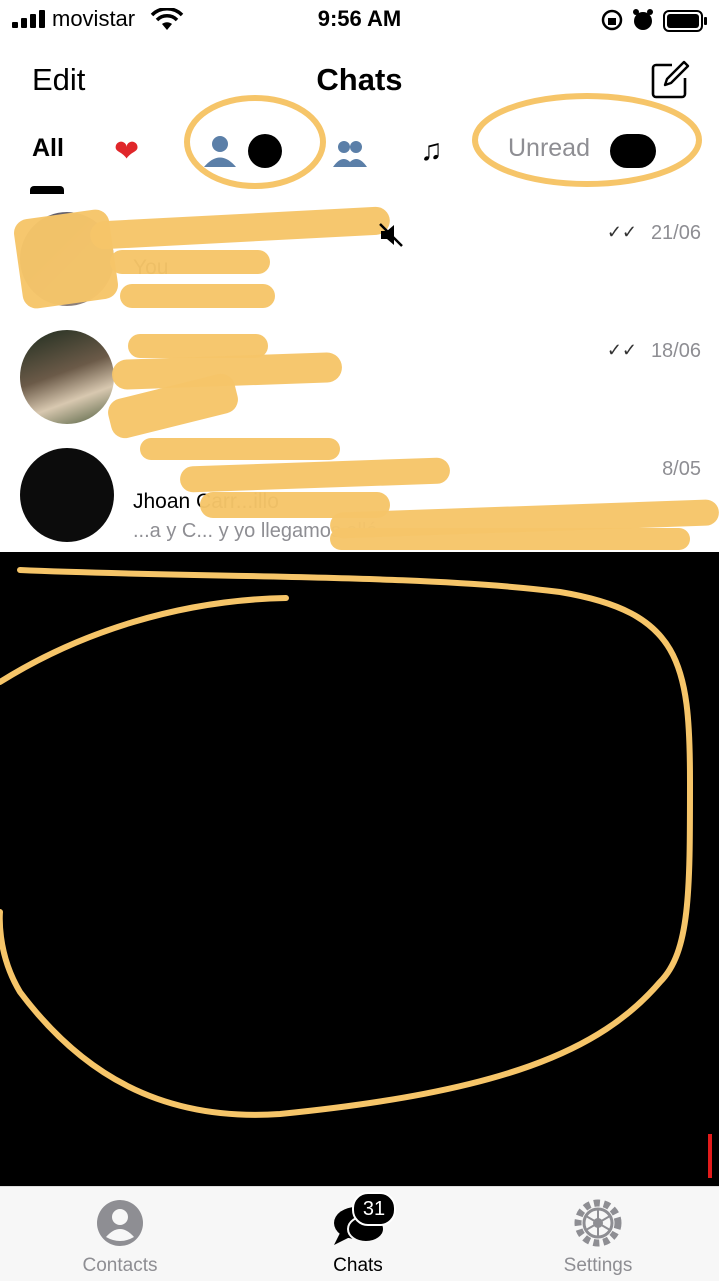  I want to click on muted-icon, so click(391, 235).